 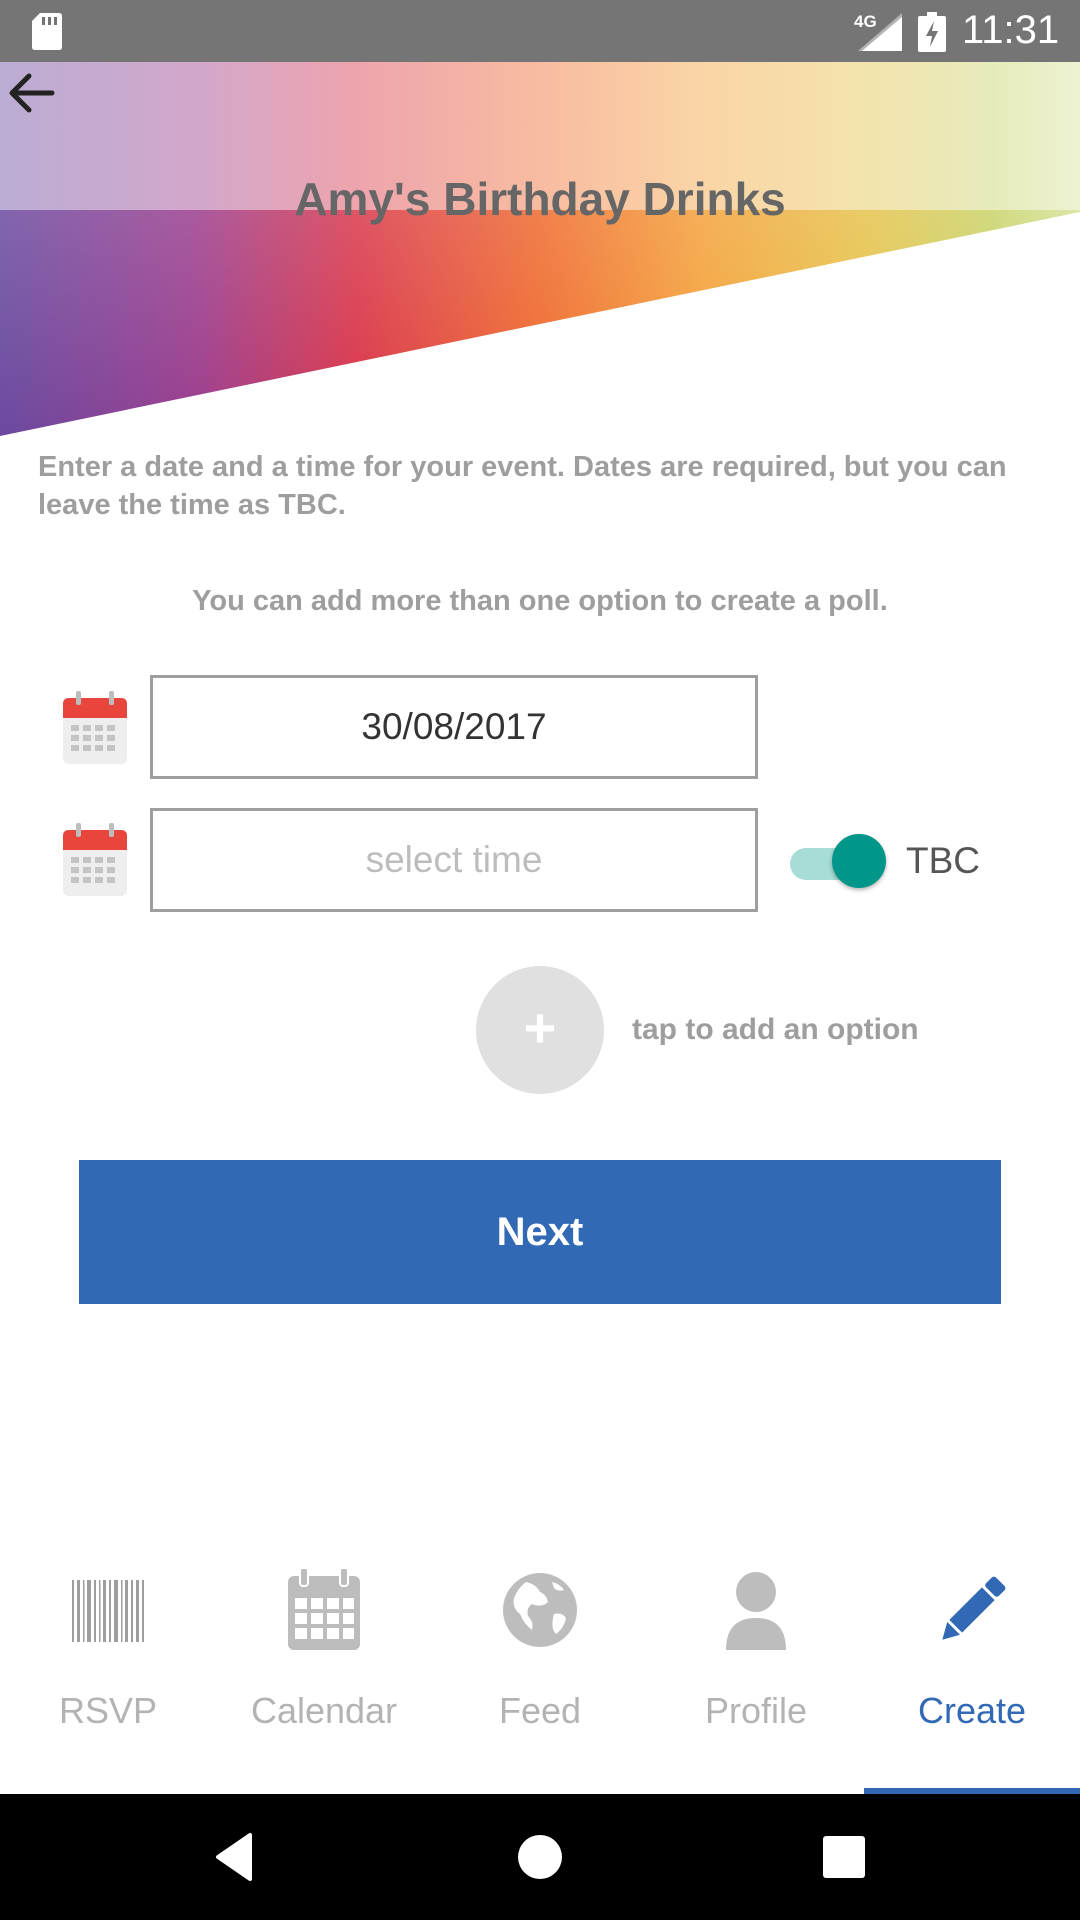 I want to click on nav-item-rsvp: RSVP, so click(x=108, y=1667).